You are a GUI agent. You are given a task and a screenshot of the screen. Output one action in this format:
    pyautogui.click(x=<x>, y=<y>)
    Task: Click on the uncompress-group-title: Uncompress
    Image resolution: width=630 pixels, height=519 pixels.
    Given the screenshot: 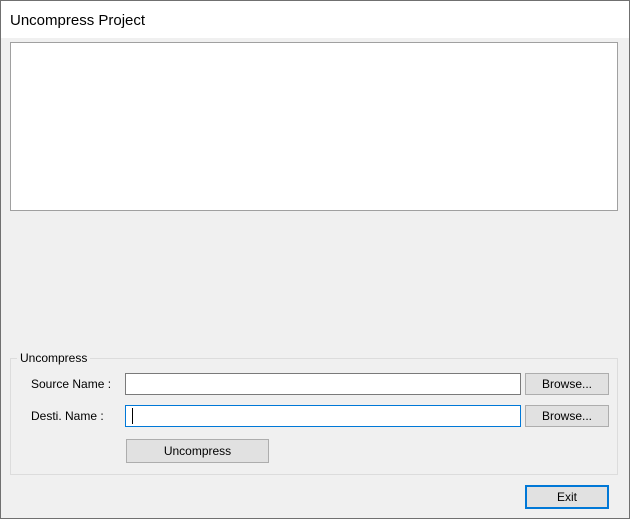 What is the action you would take?
    pyautogui.click(x=54, y=358)
    